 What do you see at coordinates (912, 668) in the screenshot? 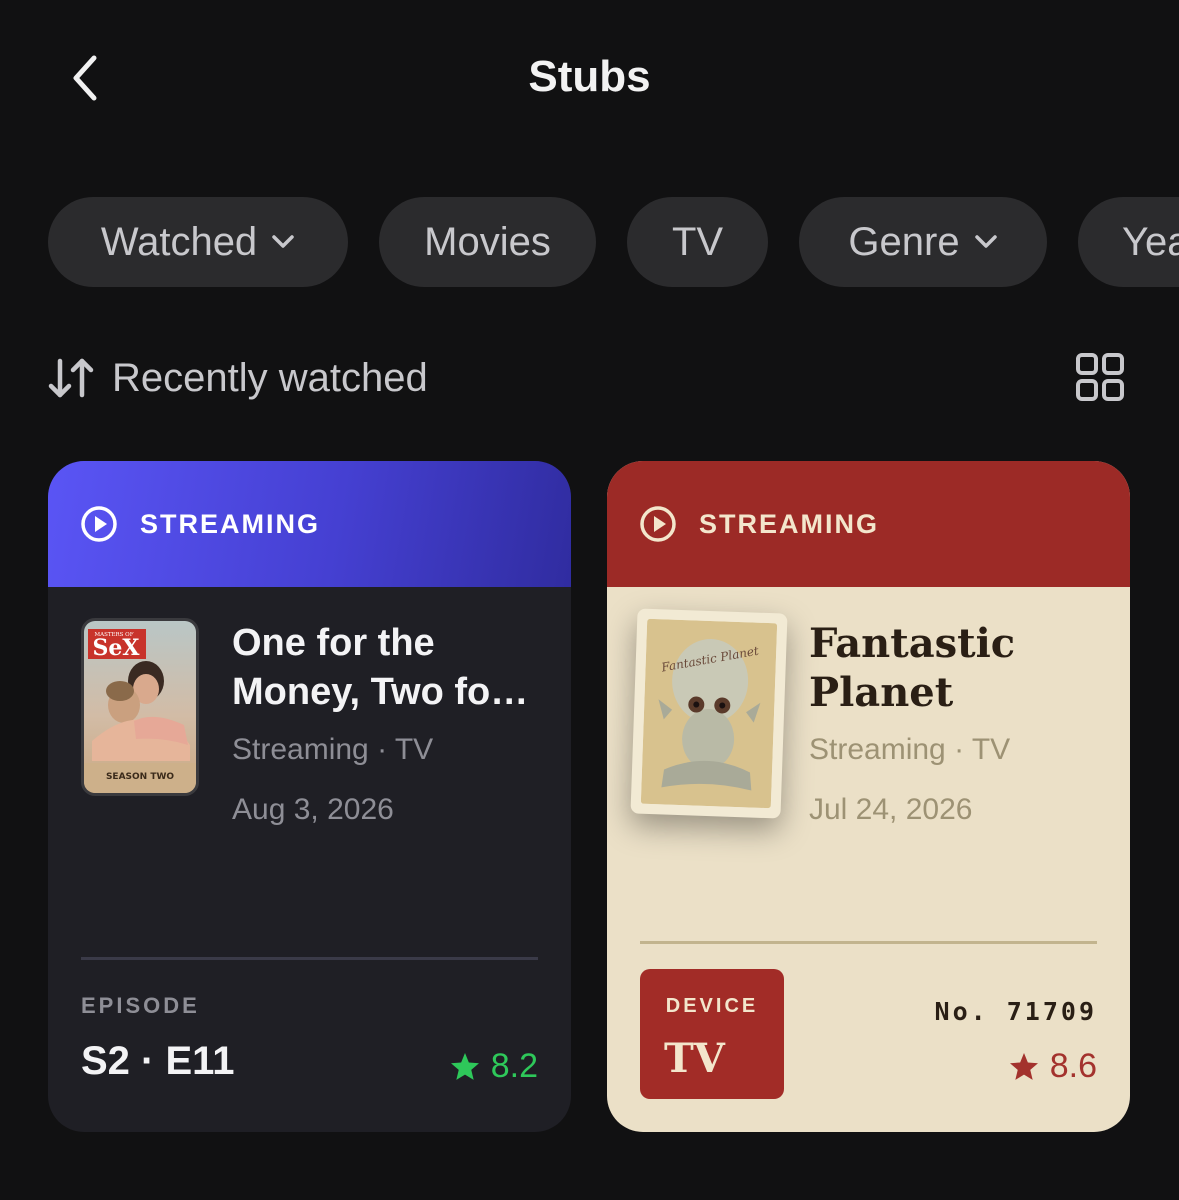
I see `item-title: Fantastic Planet` at bounding box center [912, 668].